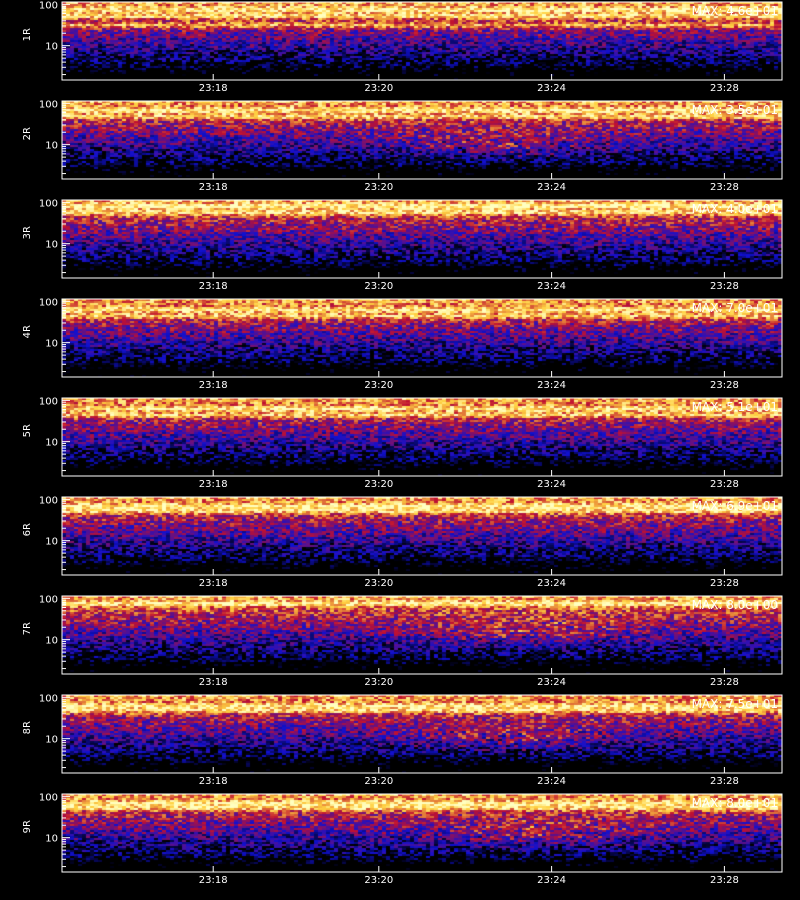  I want to click on panel-4r: 100 10 23:18 23:20 23:24 23:28 4R MAX: 7.0e+01, so click(400, 347).